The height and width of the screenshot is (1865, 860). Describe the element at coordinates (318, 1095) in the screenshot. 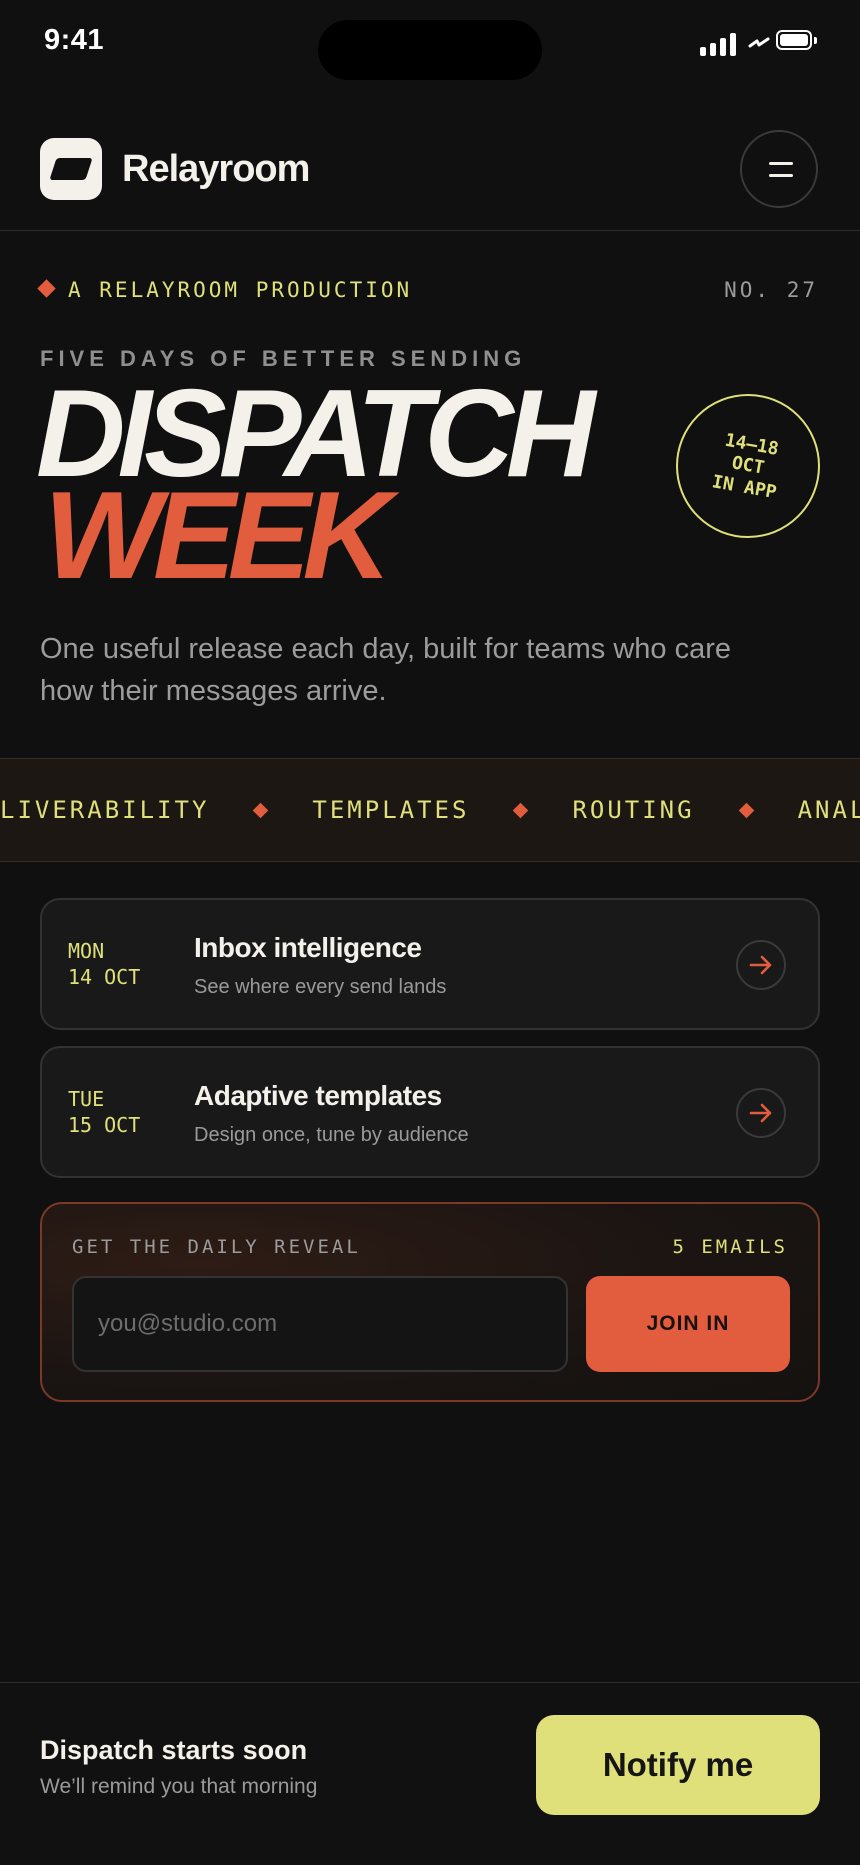

I see `card-title: Adaptive templates` at that location.